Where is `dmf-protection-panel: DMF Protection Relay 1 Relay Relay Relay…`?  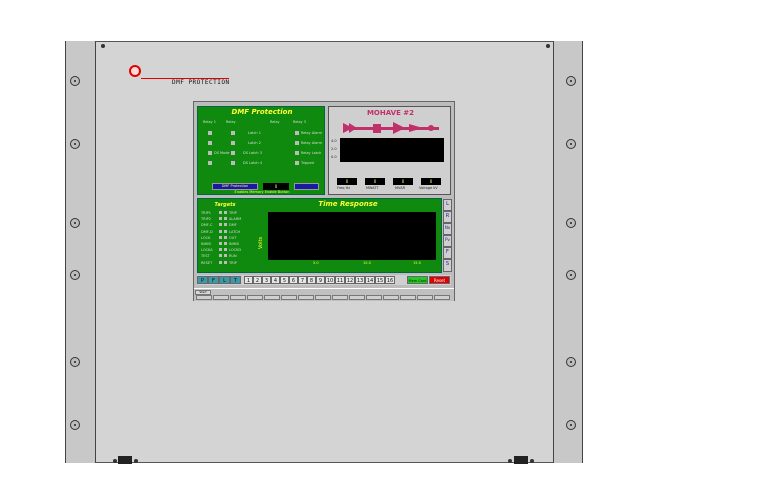
dmf-protection-panel: DMF Protection Relay 1 Relay Relay Relay… is located at coordinates (261, 150).